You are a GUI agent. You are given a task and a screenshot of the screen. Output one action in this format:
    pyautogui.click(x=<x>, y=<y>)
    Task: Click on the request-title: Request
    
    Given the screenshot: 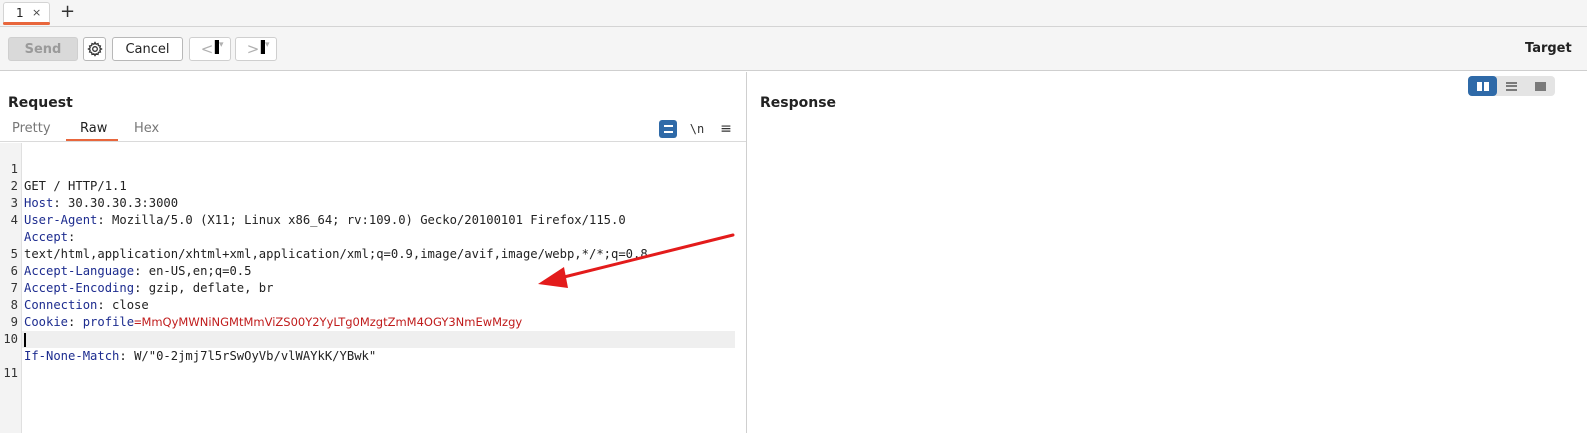 What is the action you would take?
    pyautogui.click(x=40, y=103)
    